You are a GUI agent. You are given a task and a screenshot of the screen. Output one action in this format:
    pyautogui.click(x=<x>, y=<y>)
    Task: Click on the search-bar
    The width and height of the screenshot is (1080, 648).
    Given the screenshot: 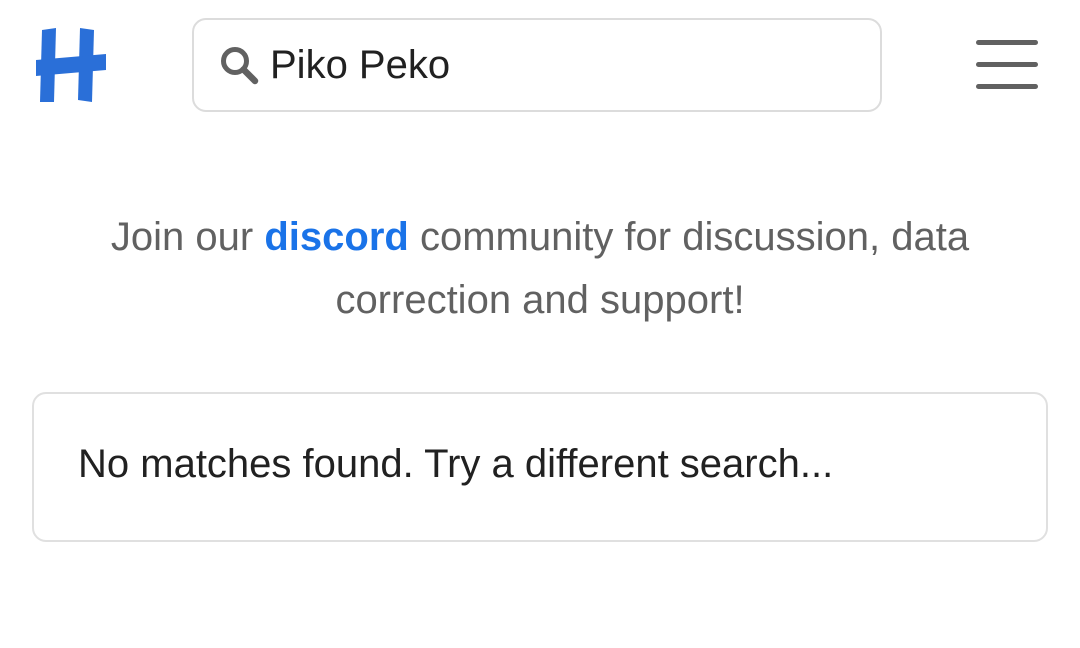 What is the action you would take?
    pyautogui.click(x=537, y=65)
    